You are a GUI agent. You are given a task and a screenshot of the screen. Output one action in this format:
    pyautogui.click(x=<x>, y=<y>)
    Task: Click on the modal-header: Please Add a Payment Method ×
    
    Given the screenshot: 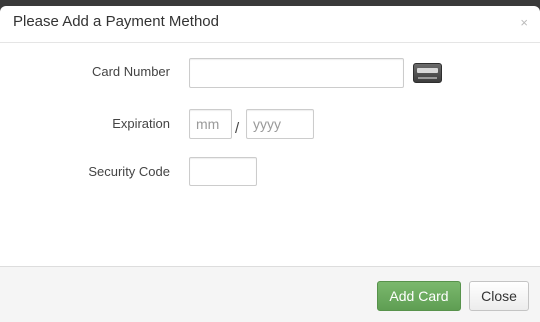 What is the action you would take?
    pyautogui.click(x=270, y=24)
    